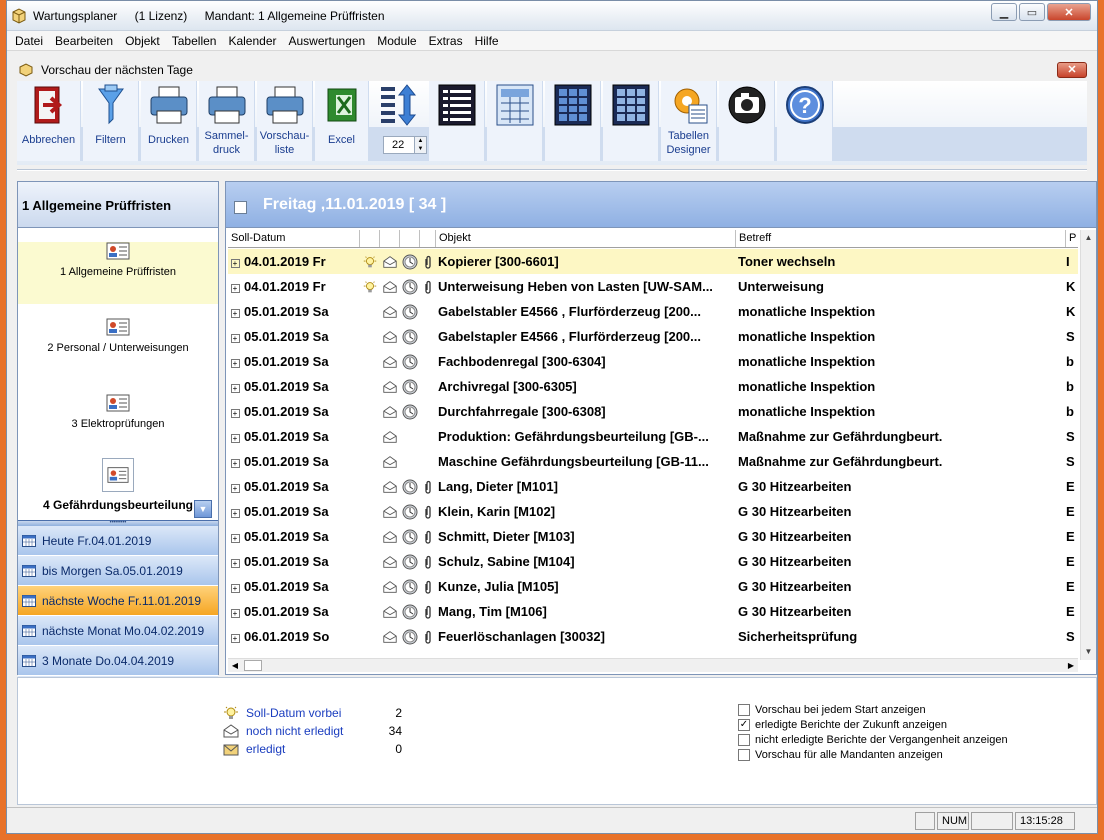 This screenshot has width=1104, height=840. What do you see at coordinates (118, 631) in the screenshot?
I see `date-filter-naechste-monat: nächste Monat Mo.04.02.2019` at bounding box center [118, 631].